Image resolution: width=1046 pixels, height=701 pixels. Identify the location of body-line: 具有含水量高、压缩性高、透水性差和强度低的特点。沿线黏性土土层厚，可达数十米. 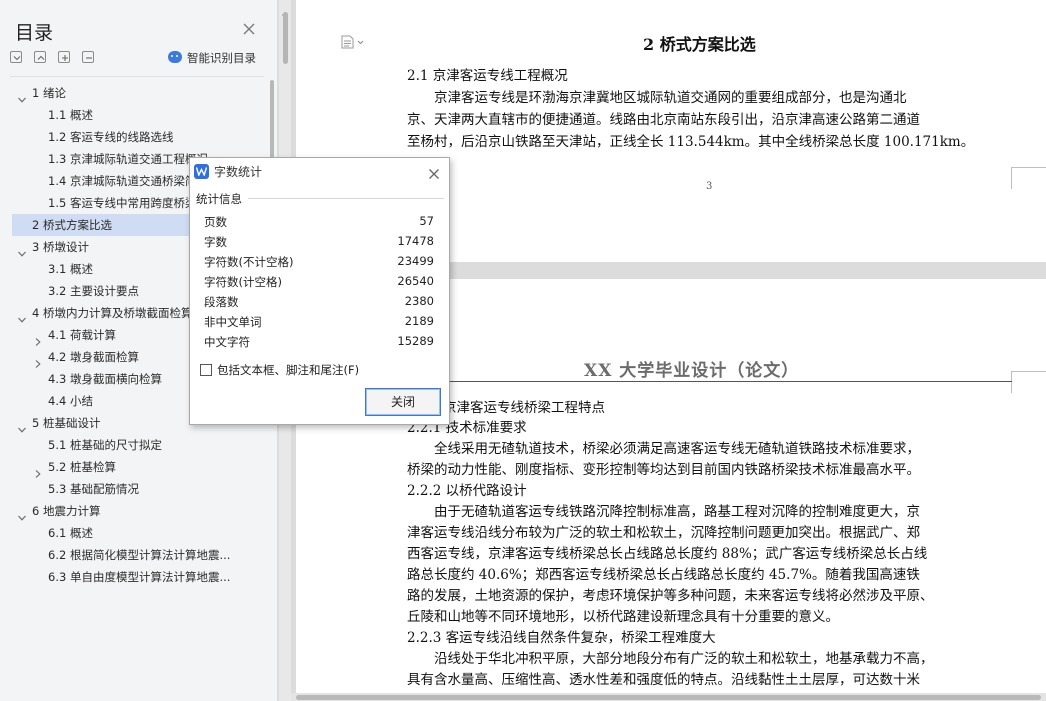
(663, 680).